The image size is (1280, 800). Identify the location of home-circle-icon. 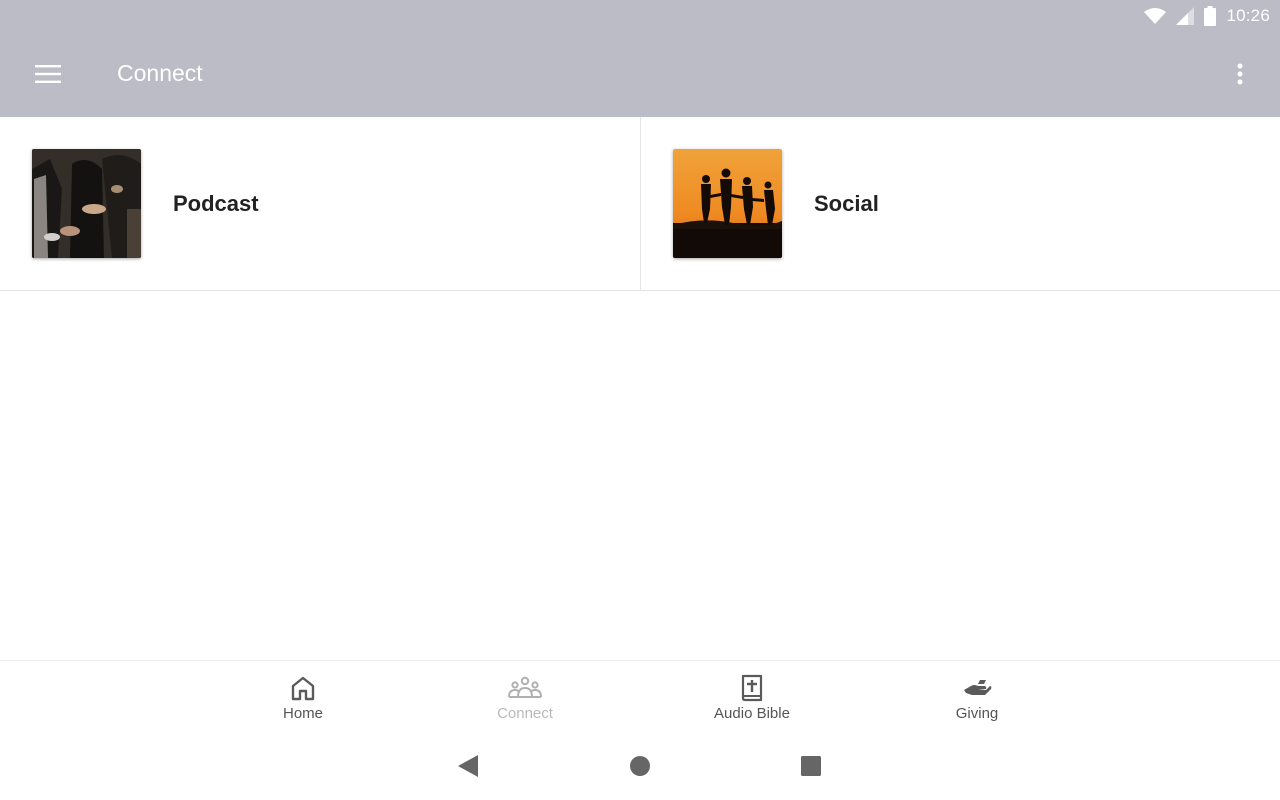
(640, 768).